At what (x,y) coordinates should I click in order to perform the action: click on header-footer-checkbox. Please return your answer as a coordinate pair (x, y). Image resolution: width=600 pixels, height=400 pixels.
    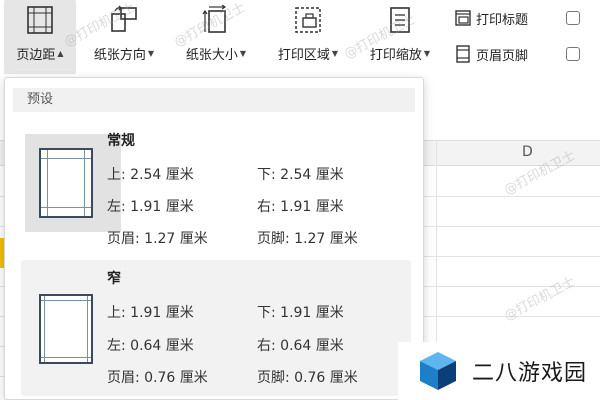
    Looking at the image, I should click on (573, 54).